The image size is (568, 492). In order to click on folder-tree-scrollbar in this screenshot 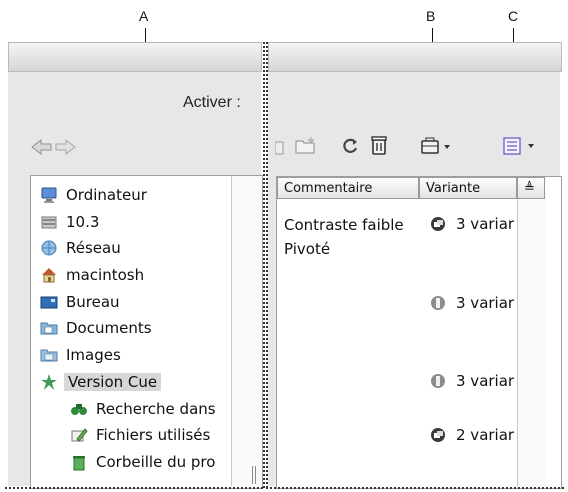, I will do `click(246, 331)`.